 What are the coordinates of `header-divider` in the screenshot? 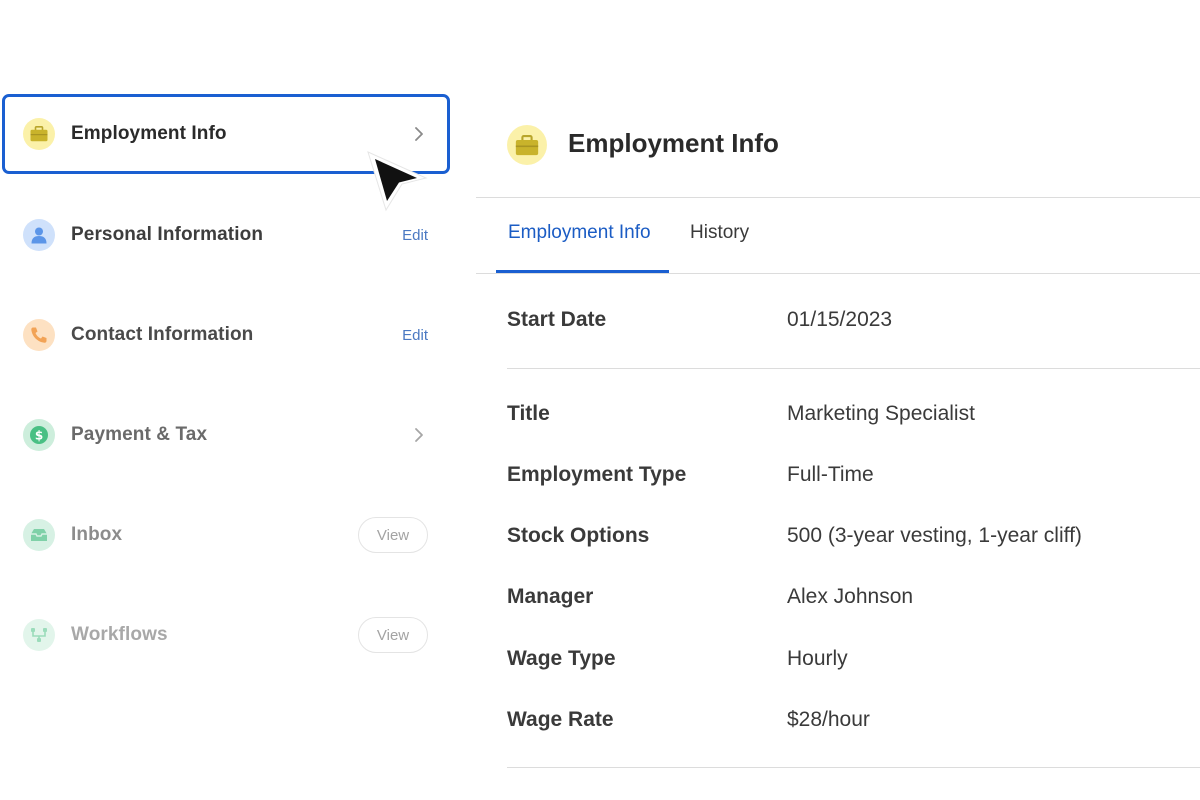 It's located at (838, 197).